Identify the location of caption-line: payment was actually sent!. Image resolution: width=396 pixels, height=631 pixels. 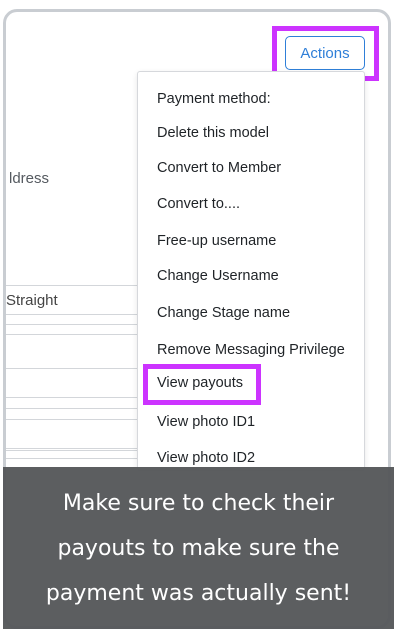
(198, 593).